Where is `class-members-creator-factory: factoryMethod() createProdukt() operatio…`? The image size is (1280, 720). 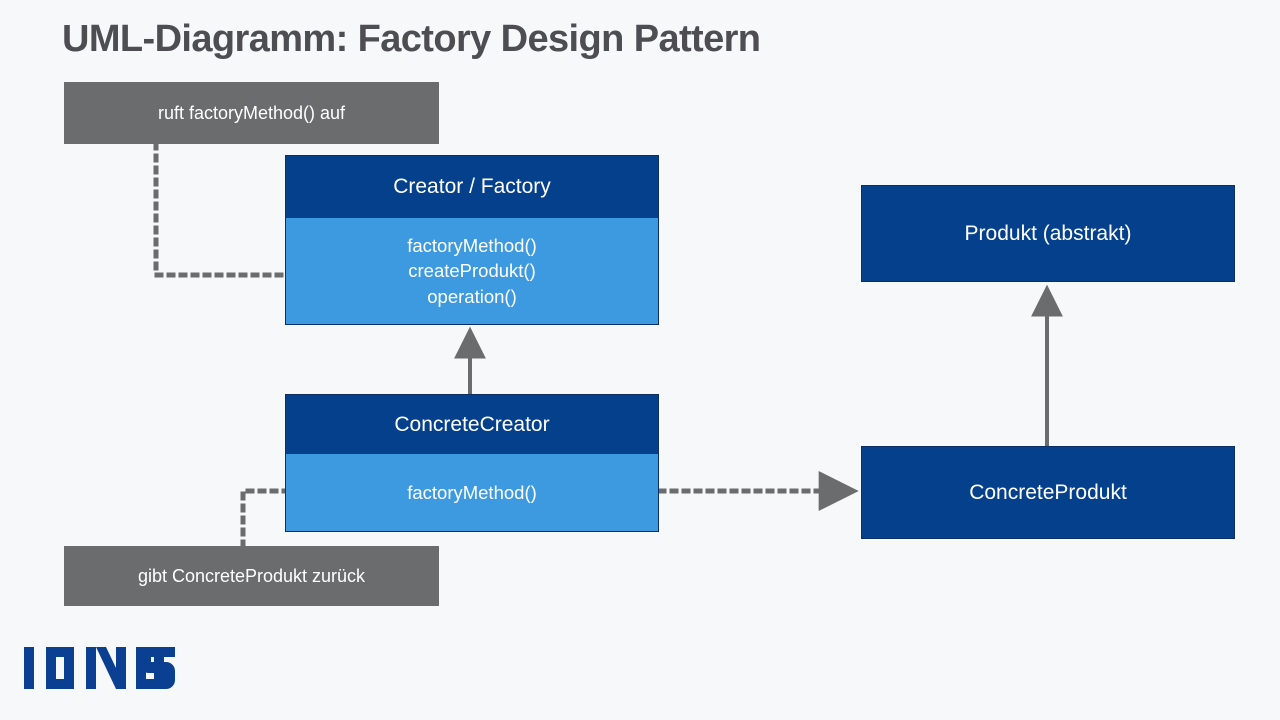 class-members-creator-factory: factoryMethod() createProdukt() operatio… is located at coordinates (472, 271).